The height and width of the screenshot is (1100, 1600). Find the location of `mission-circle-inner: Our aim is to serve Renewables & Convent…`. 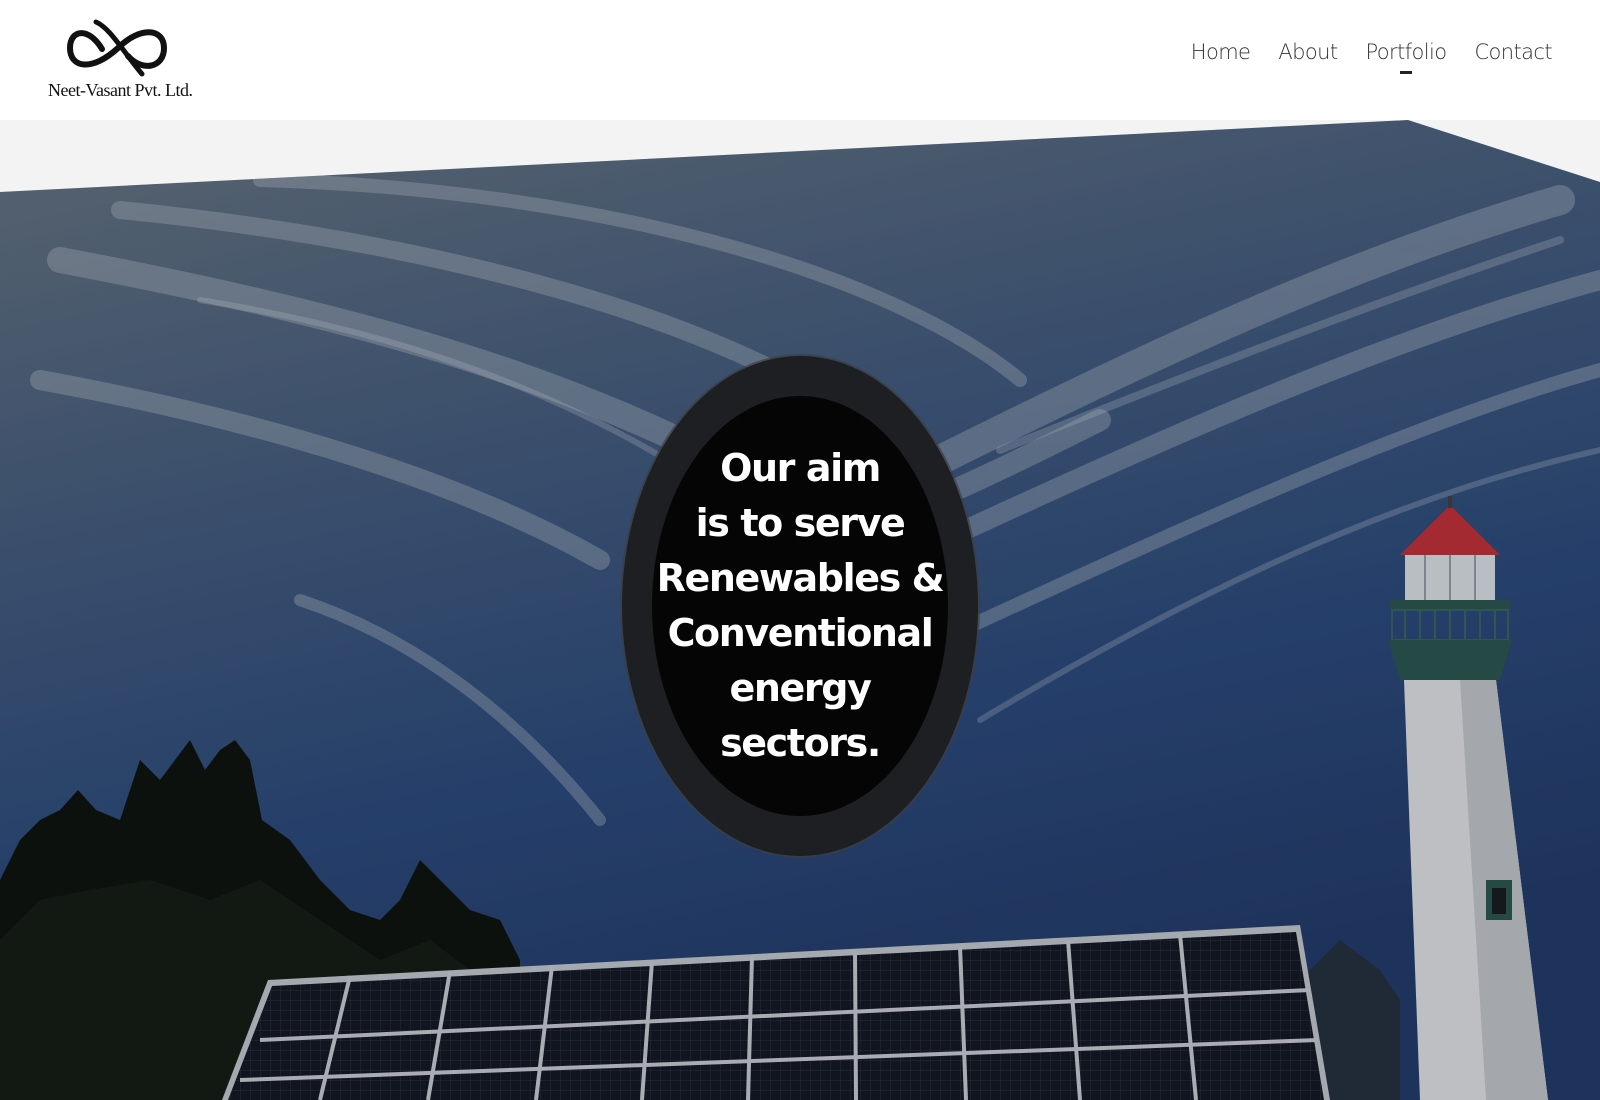

mission-circle-inner: Our aim is to serve Renewables & Convent… is located at coordinates (800, 606).